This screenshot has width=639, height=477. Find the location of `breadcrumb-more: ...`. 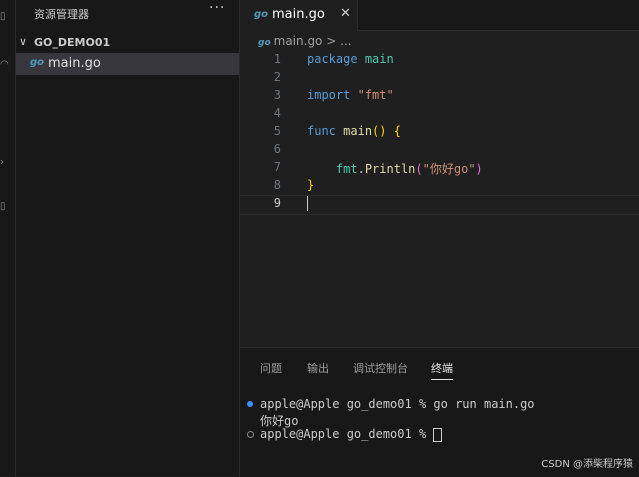

breadcrumb-more: ... is located at coordinates (345, 41).